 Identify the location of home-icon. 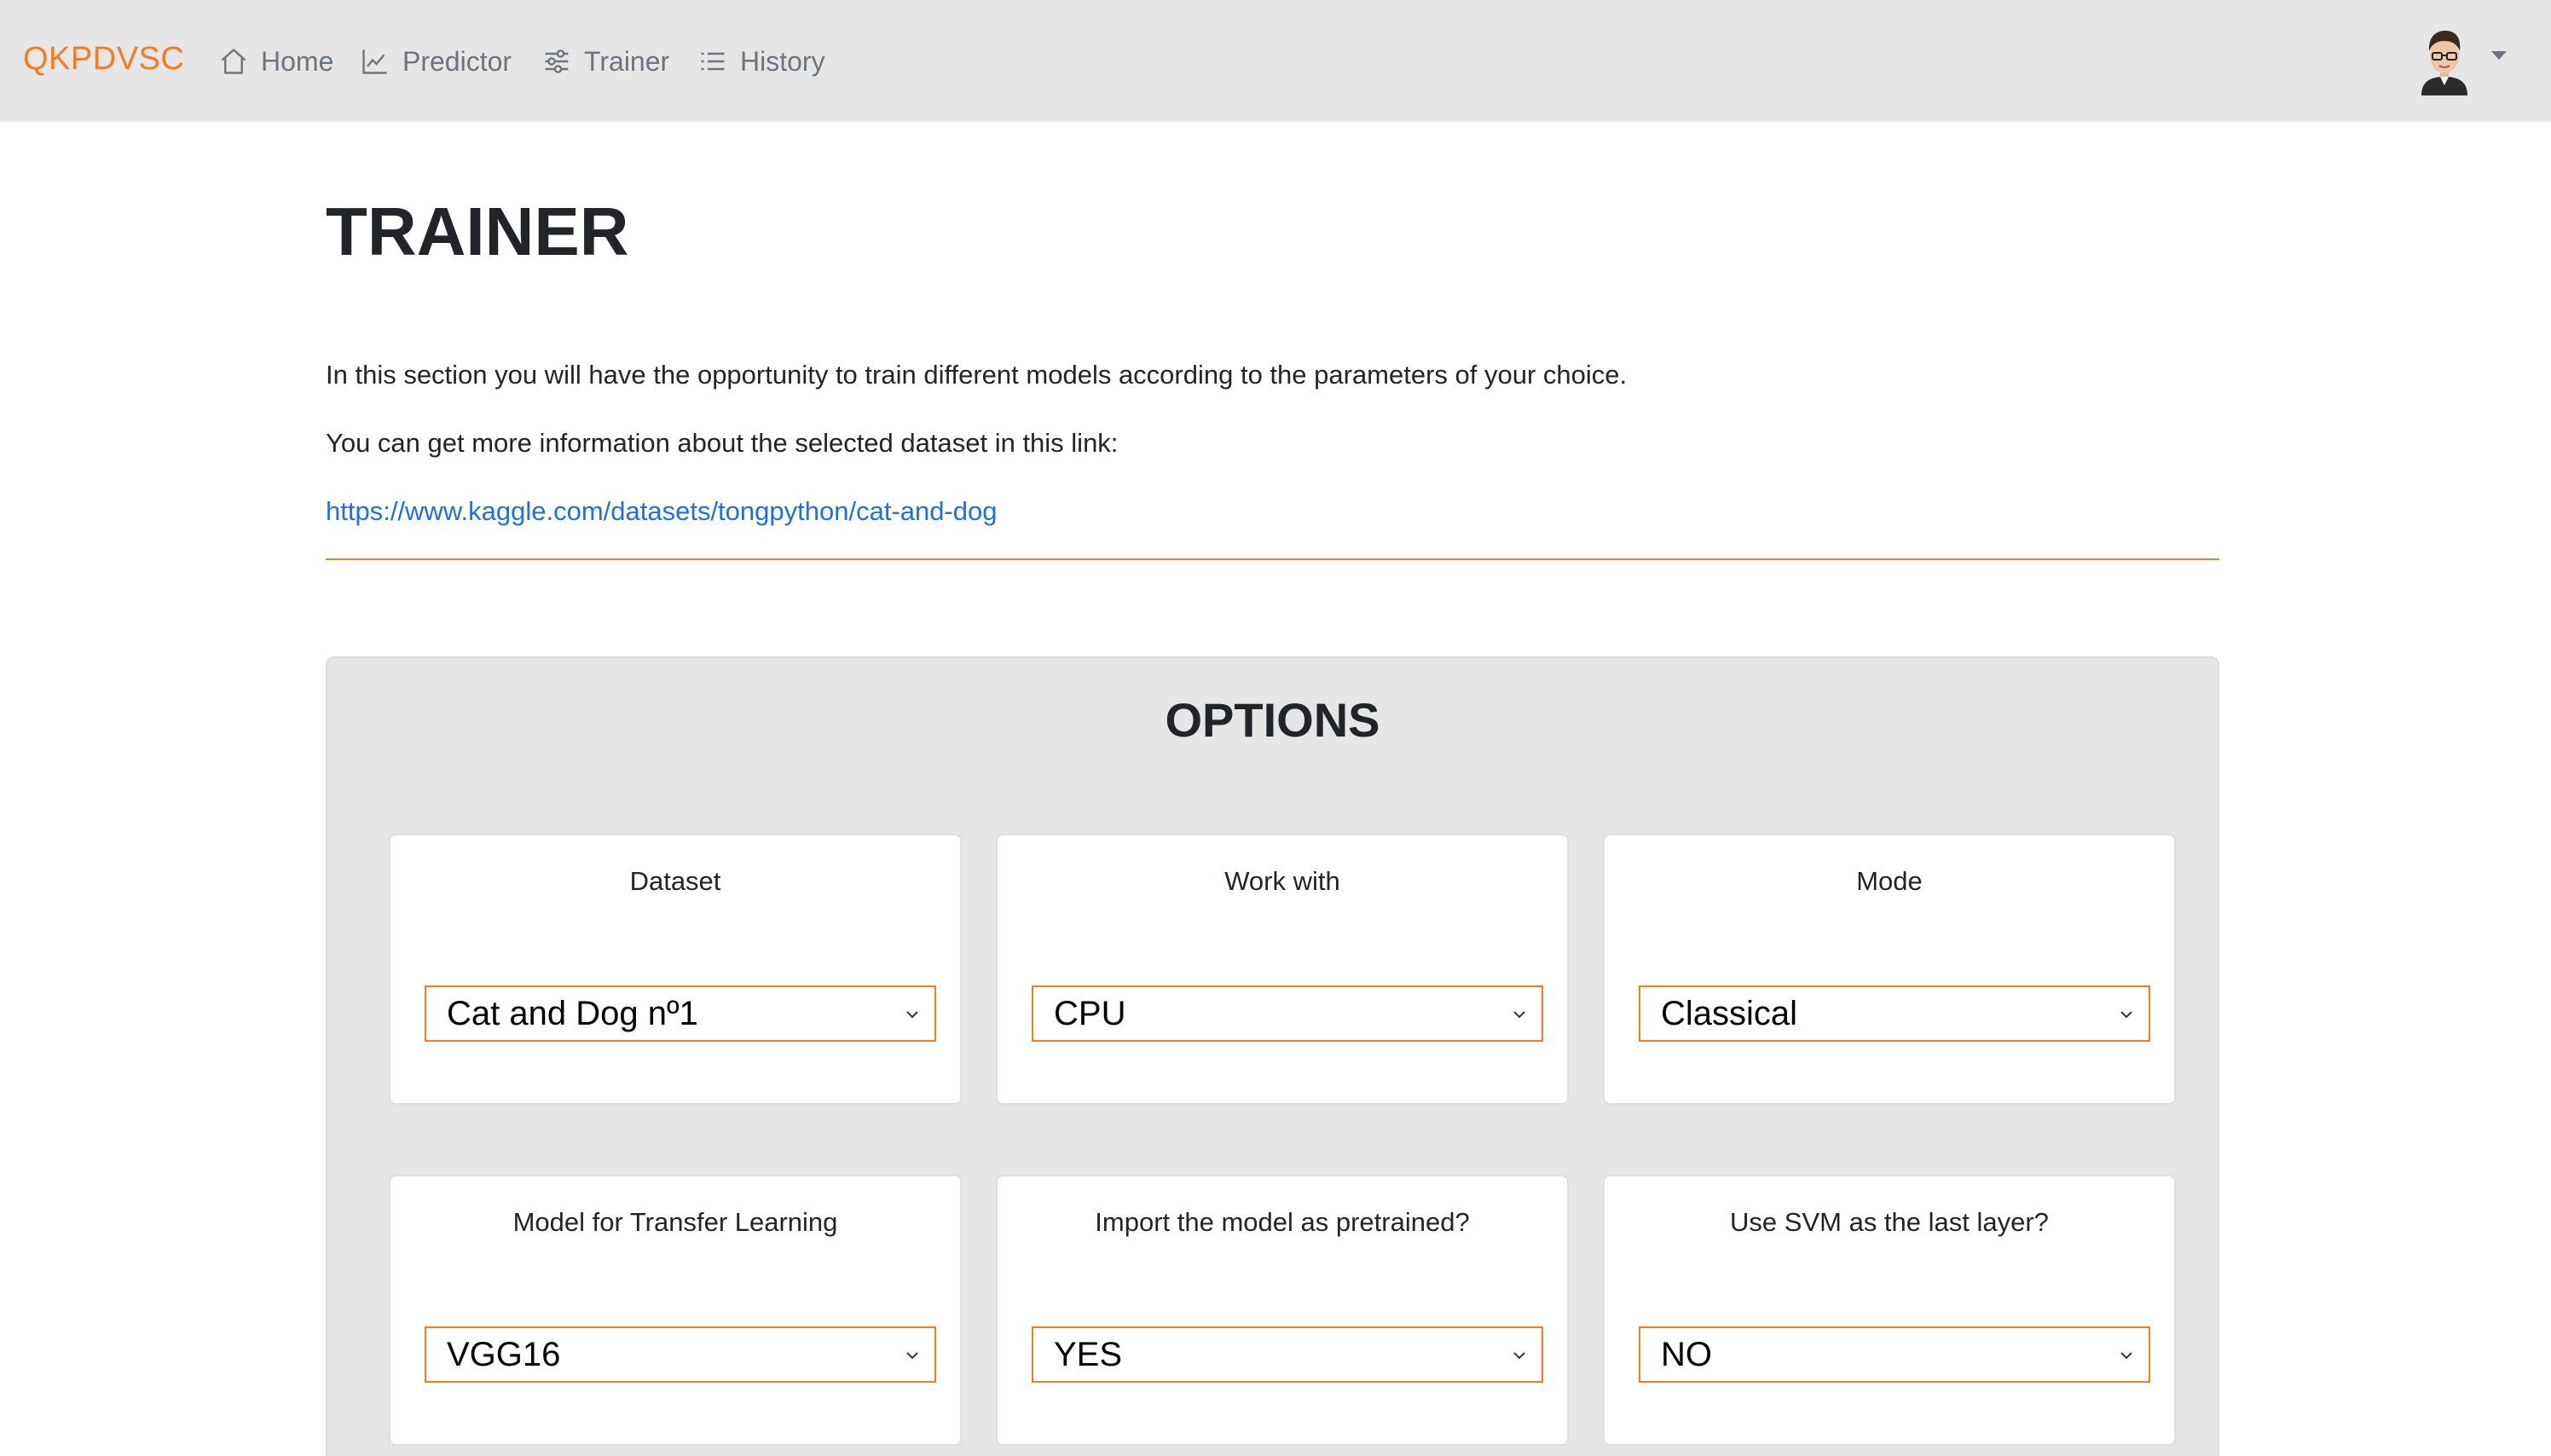
(234, 61).